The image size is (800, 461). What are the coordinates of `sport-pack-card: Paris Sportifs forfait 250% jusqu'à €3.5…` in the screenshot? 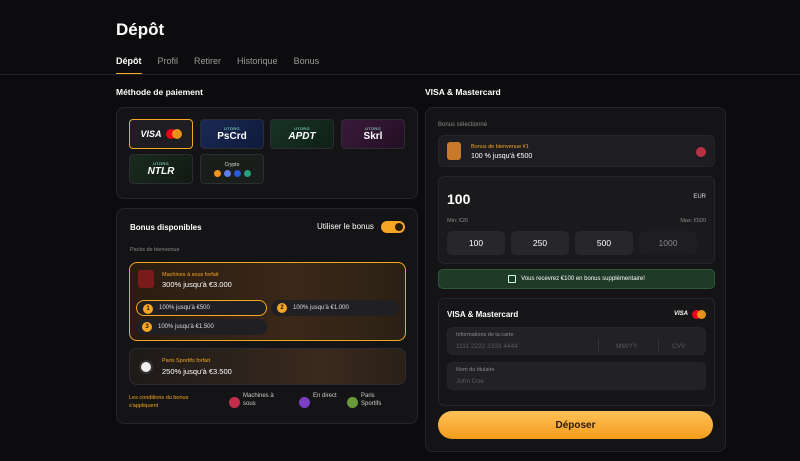 It's located at (267, 366).